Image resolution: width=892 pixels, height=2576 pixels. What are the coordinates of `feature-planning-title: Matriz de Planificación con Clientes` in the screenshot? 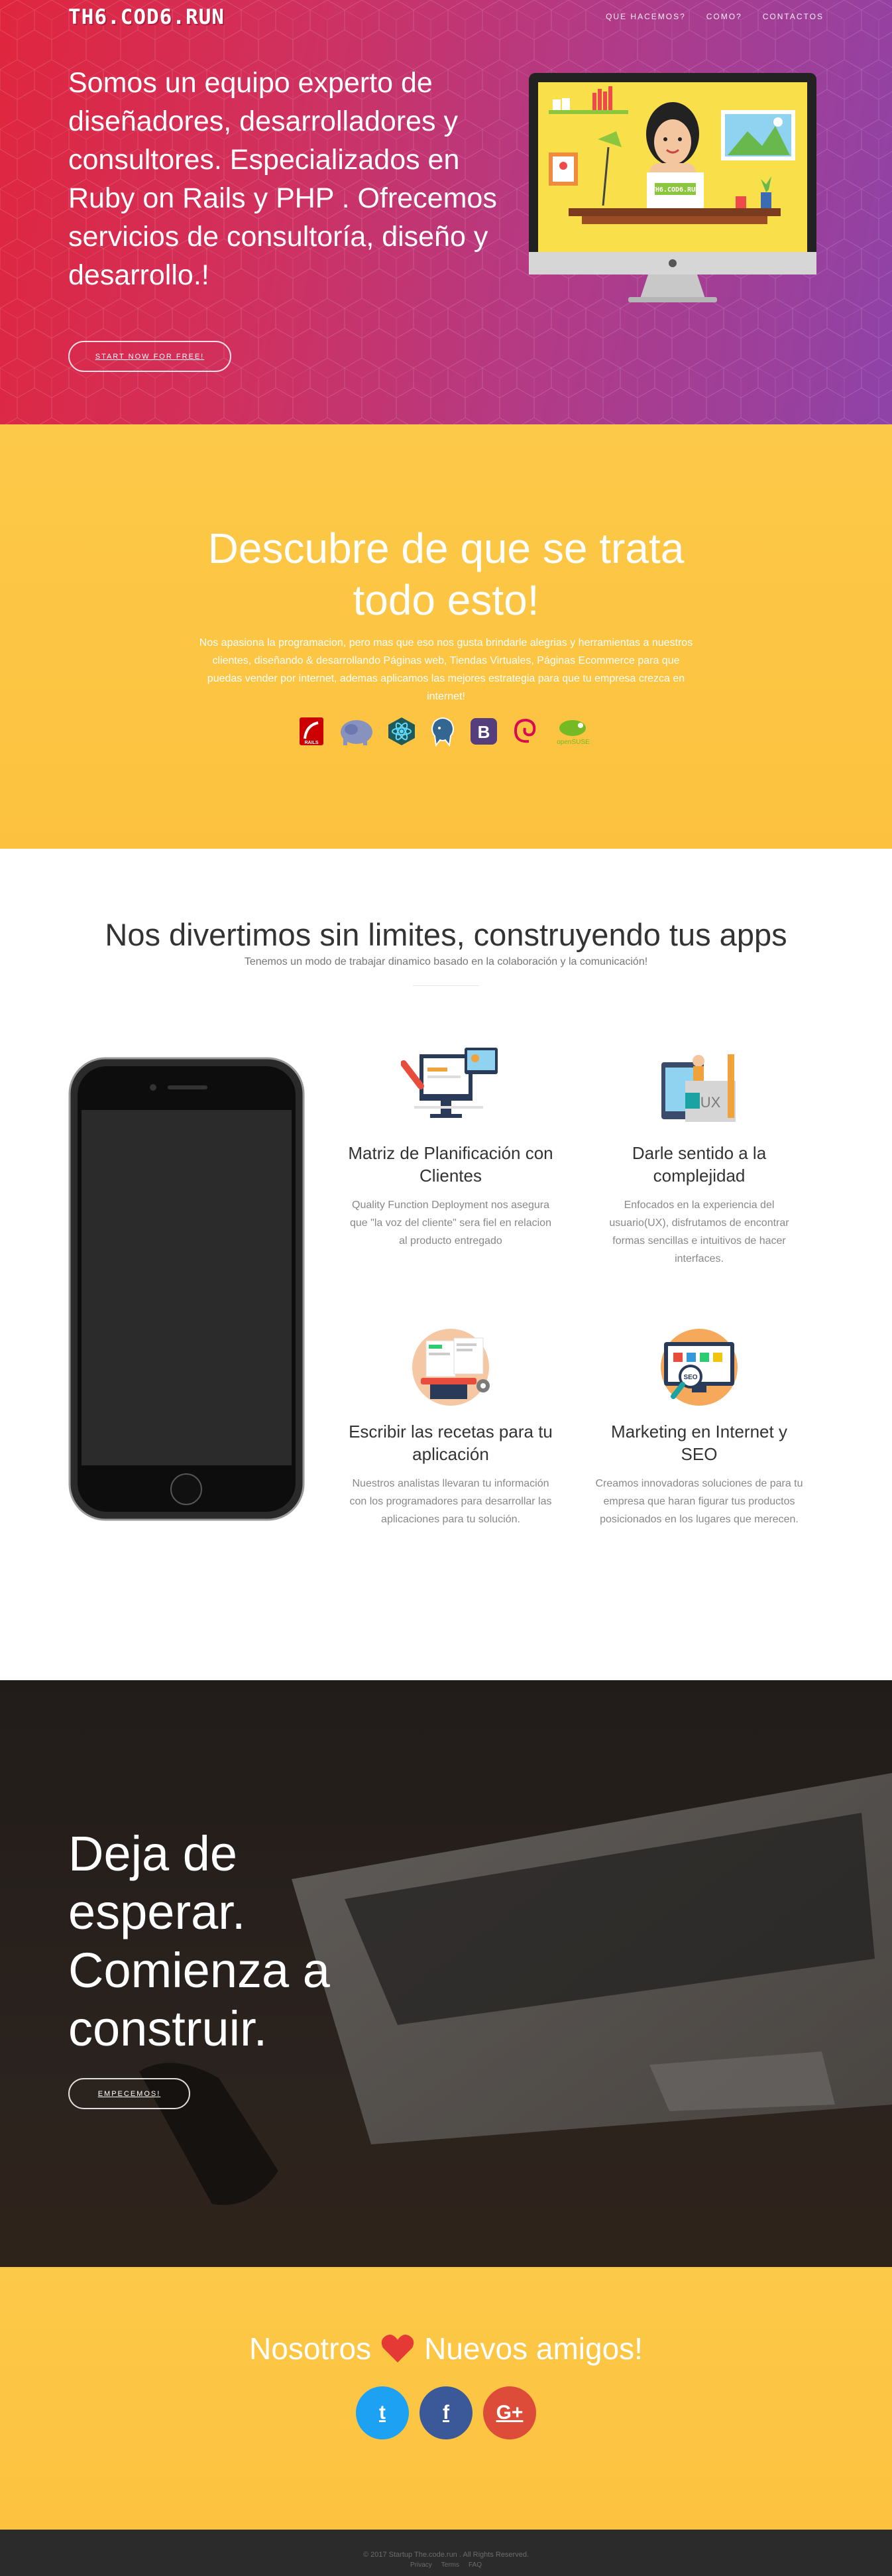 It's located at (450, 1164).